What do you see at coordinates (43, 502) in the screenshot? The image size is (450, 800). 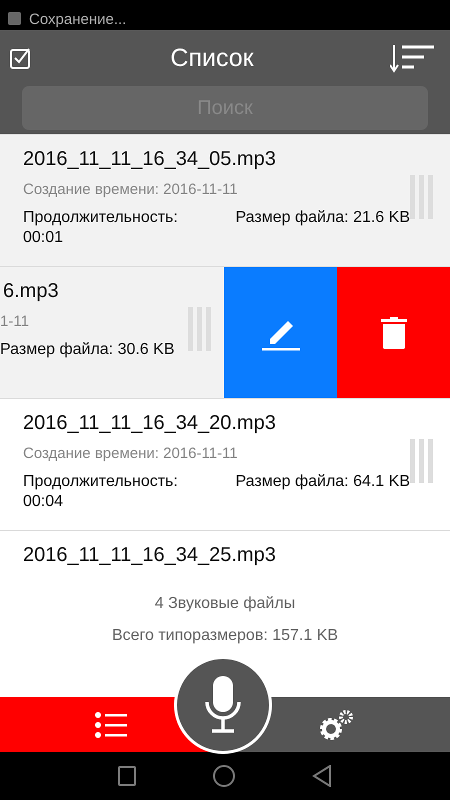 I see `duration: 00:04` at bounding box center [43, 502].